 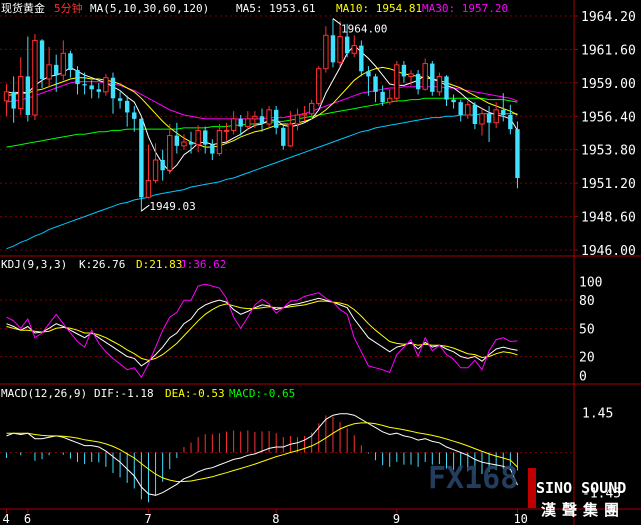 I want to click on price-tick-label: 1951.20, so click(x=608, y=184).